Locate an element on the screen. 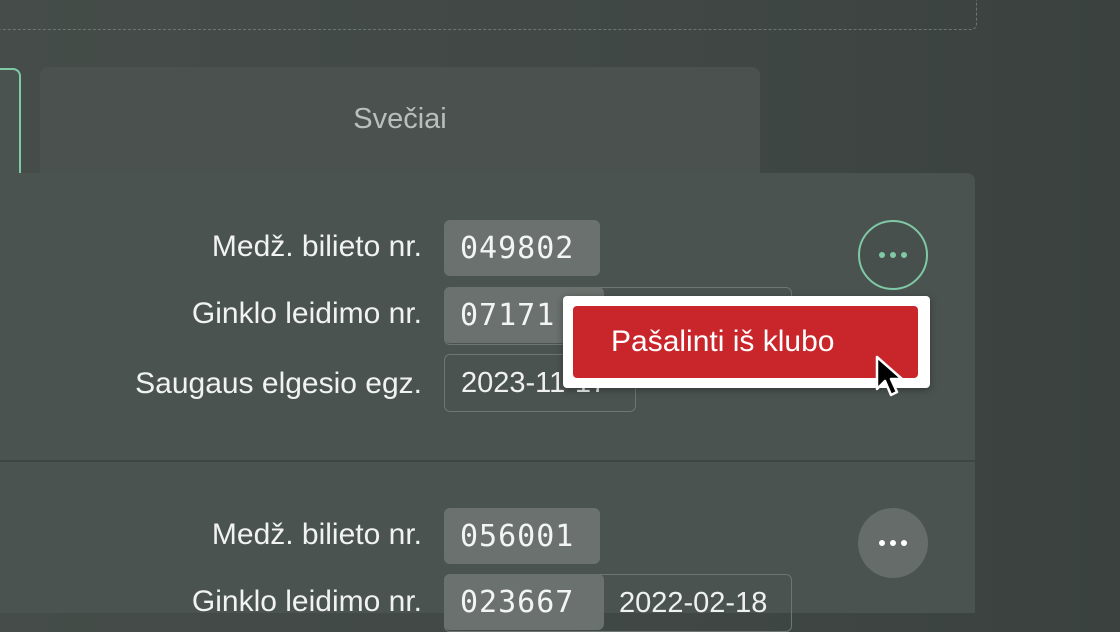  tab-members is located at coordinates (10, 123).